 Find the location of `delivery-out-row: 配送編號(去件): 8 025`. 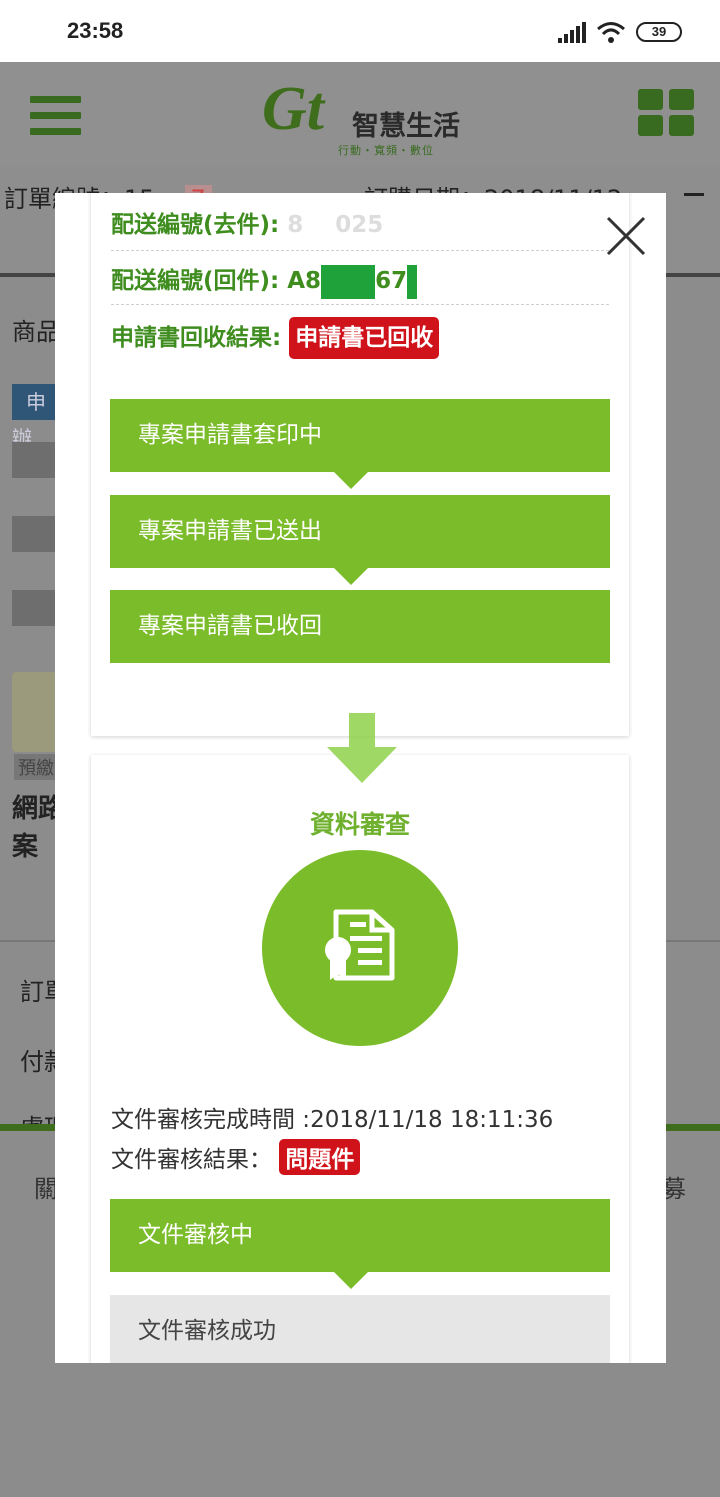

delivery-out-row: 配送編號(去件): 8 025 is located at coordinates (360, 228).